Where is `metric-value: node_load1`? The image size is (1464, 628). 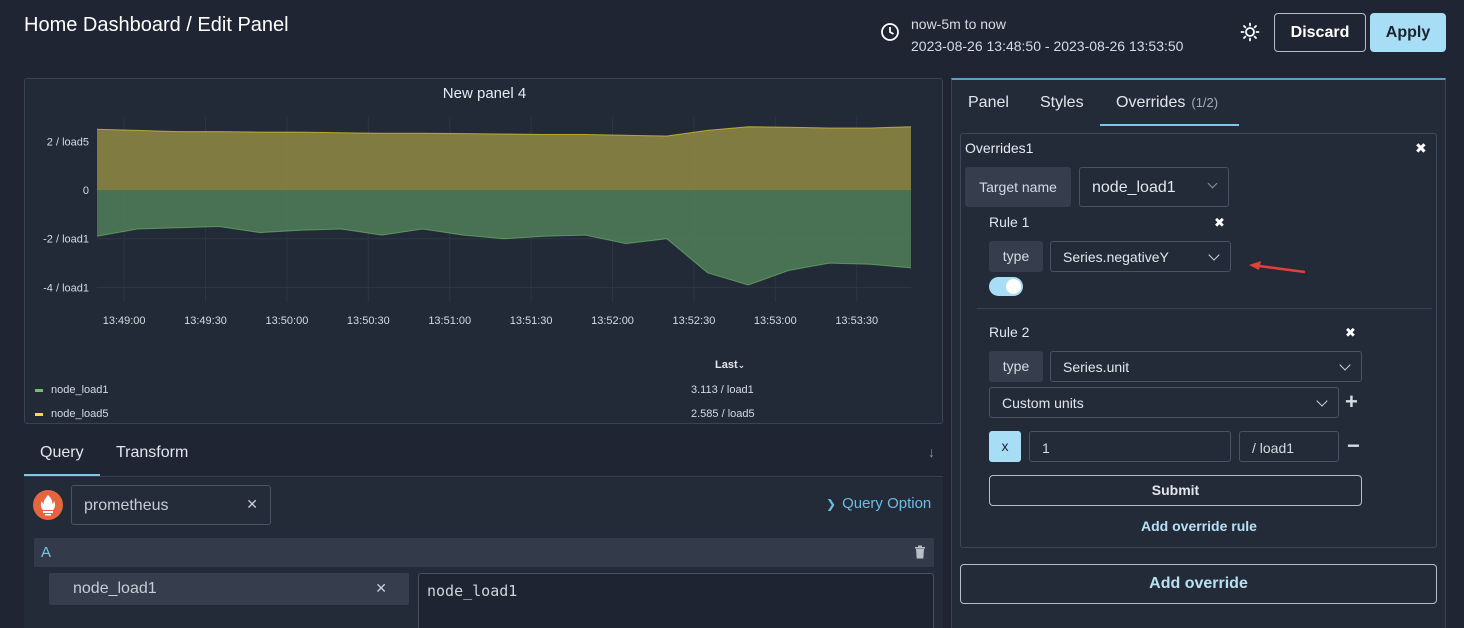
metric-value: node_load1 is located at coordinates (115, 588).